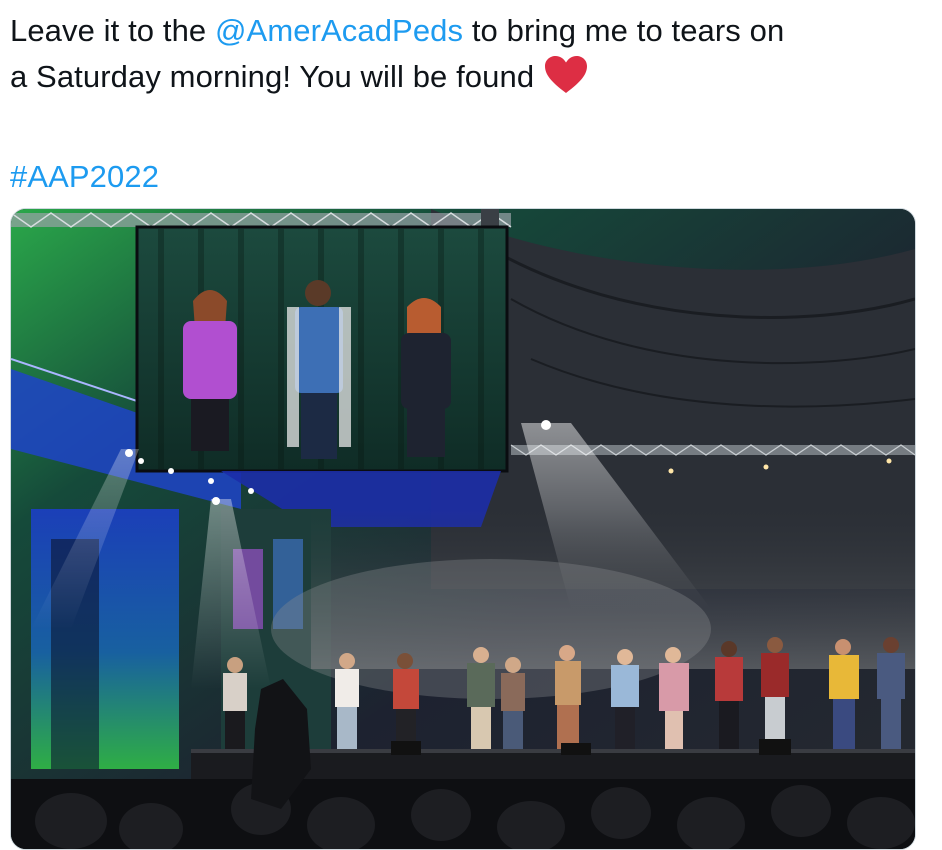 The height and width of the screenshot is (850, 942). Describe the element at coordinates (339, 30) in the screenshot. I see `mention-link: @AmerAcadPeds` at that location.